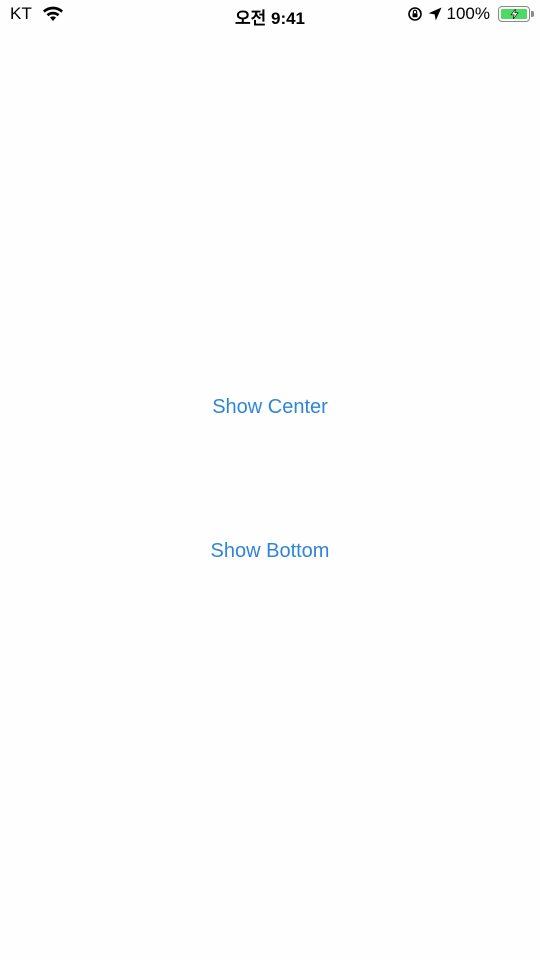 The image size is (540, 960). Describe the element at coordinates (532, 14) in the screenshot. I see `battery-cap` at that location.